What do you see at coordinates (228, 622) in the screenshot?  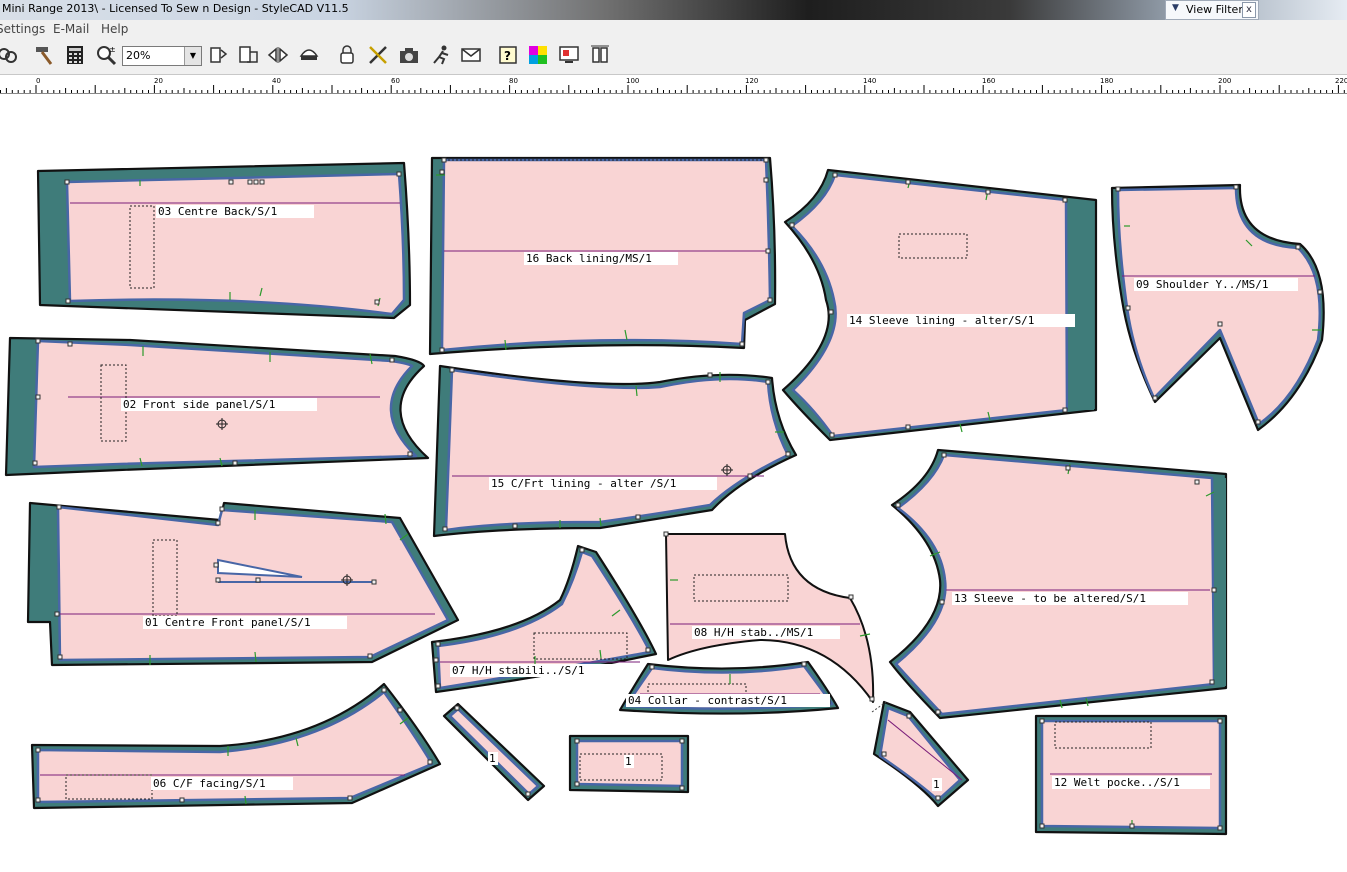 I see `piece-label: 01 Centre Front panel/S/1` at bounding box center [228, 622].